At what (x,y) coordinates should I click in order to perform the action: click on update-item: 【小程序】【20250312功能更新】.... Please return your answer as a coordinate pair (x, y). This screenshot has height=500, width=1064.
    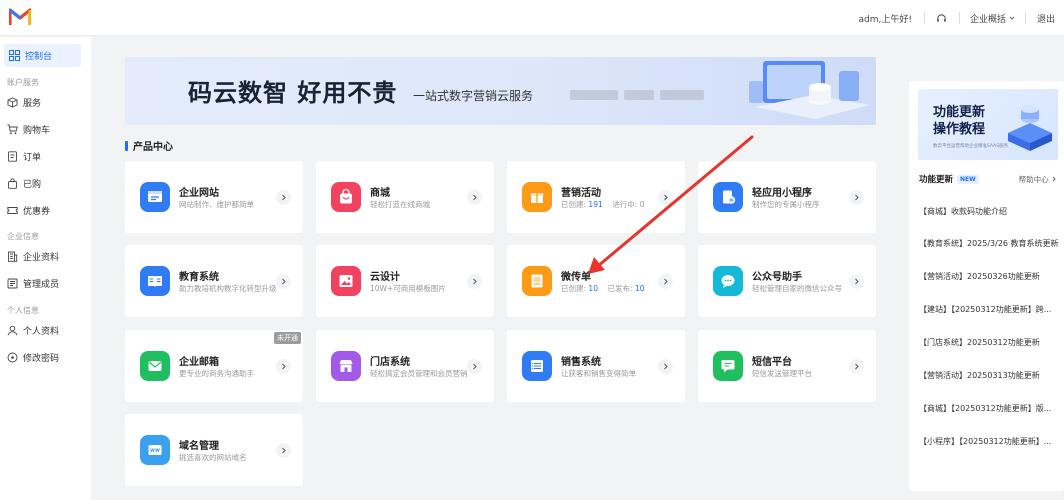
    Looking at the image, I should click on (991, 441).